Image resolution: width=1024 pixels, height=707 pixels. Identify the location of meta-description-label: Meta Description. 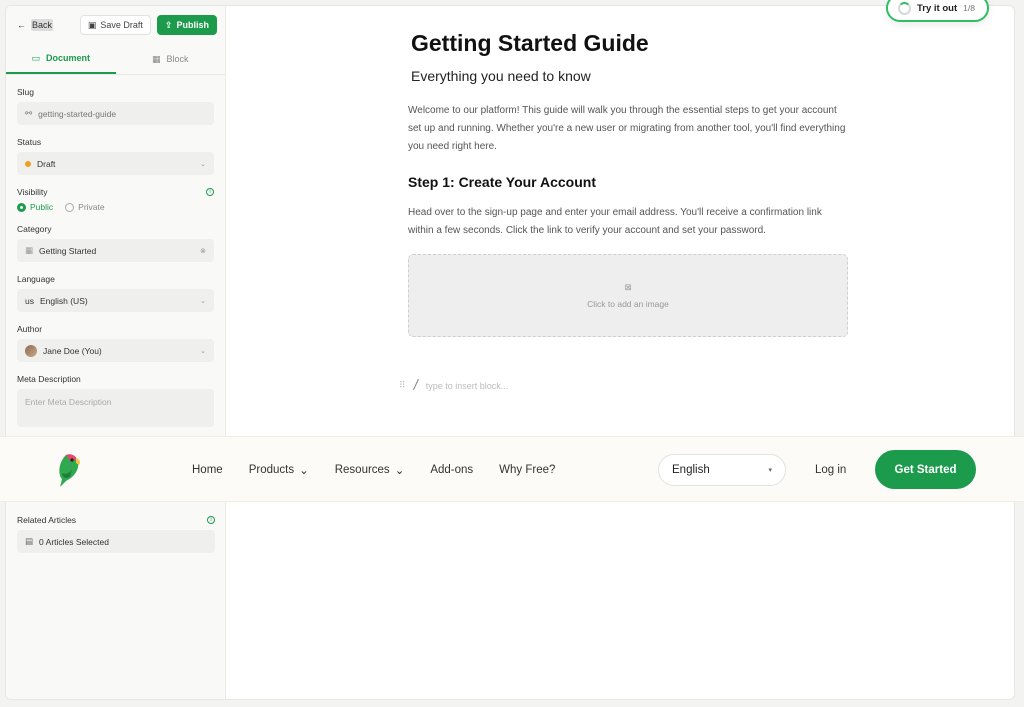
(49, 379).